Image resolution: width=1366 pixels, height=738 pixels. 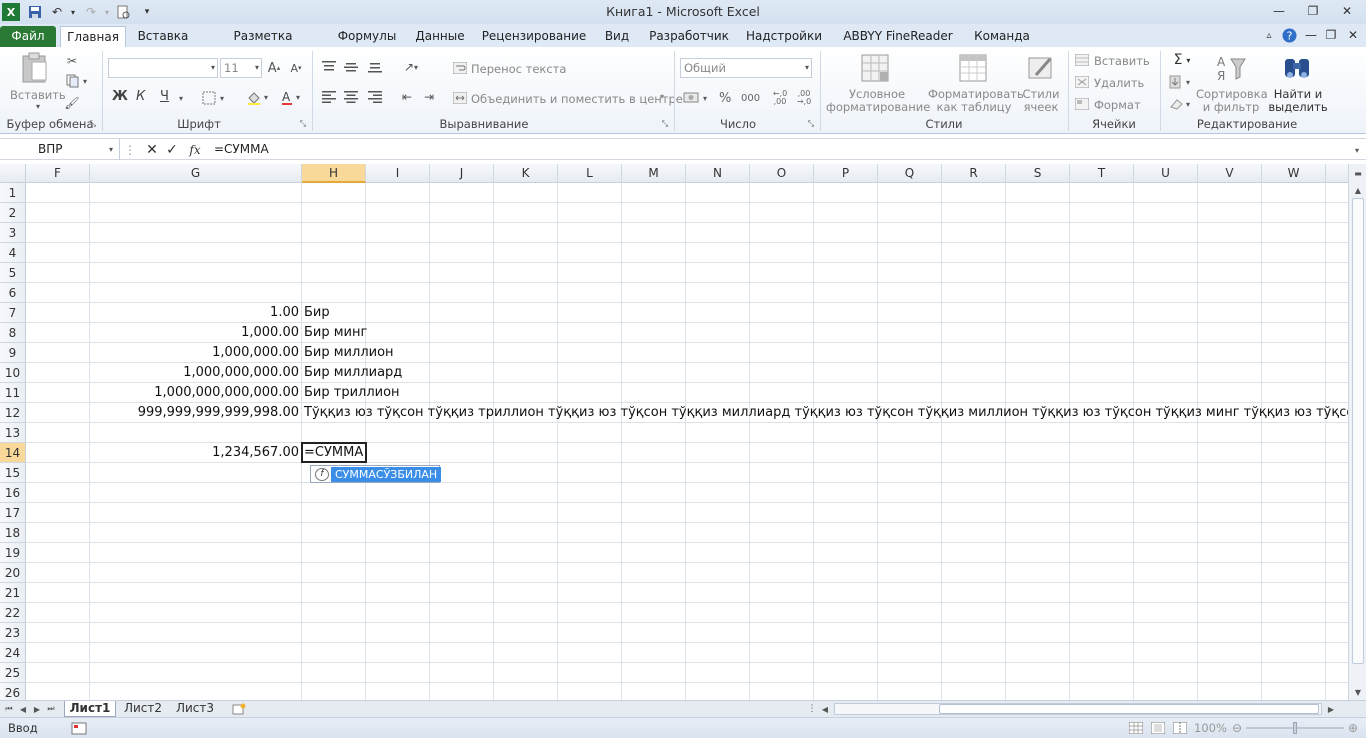 What do you see at coordinates (1041, 101) in the screenshot?
I see `cell-styles-label: Стили ячеек` at bounding box center [1041, 101].